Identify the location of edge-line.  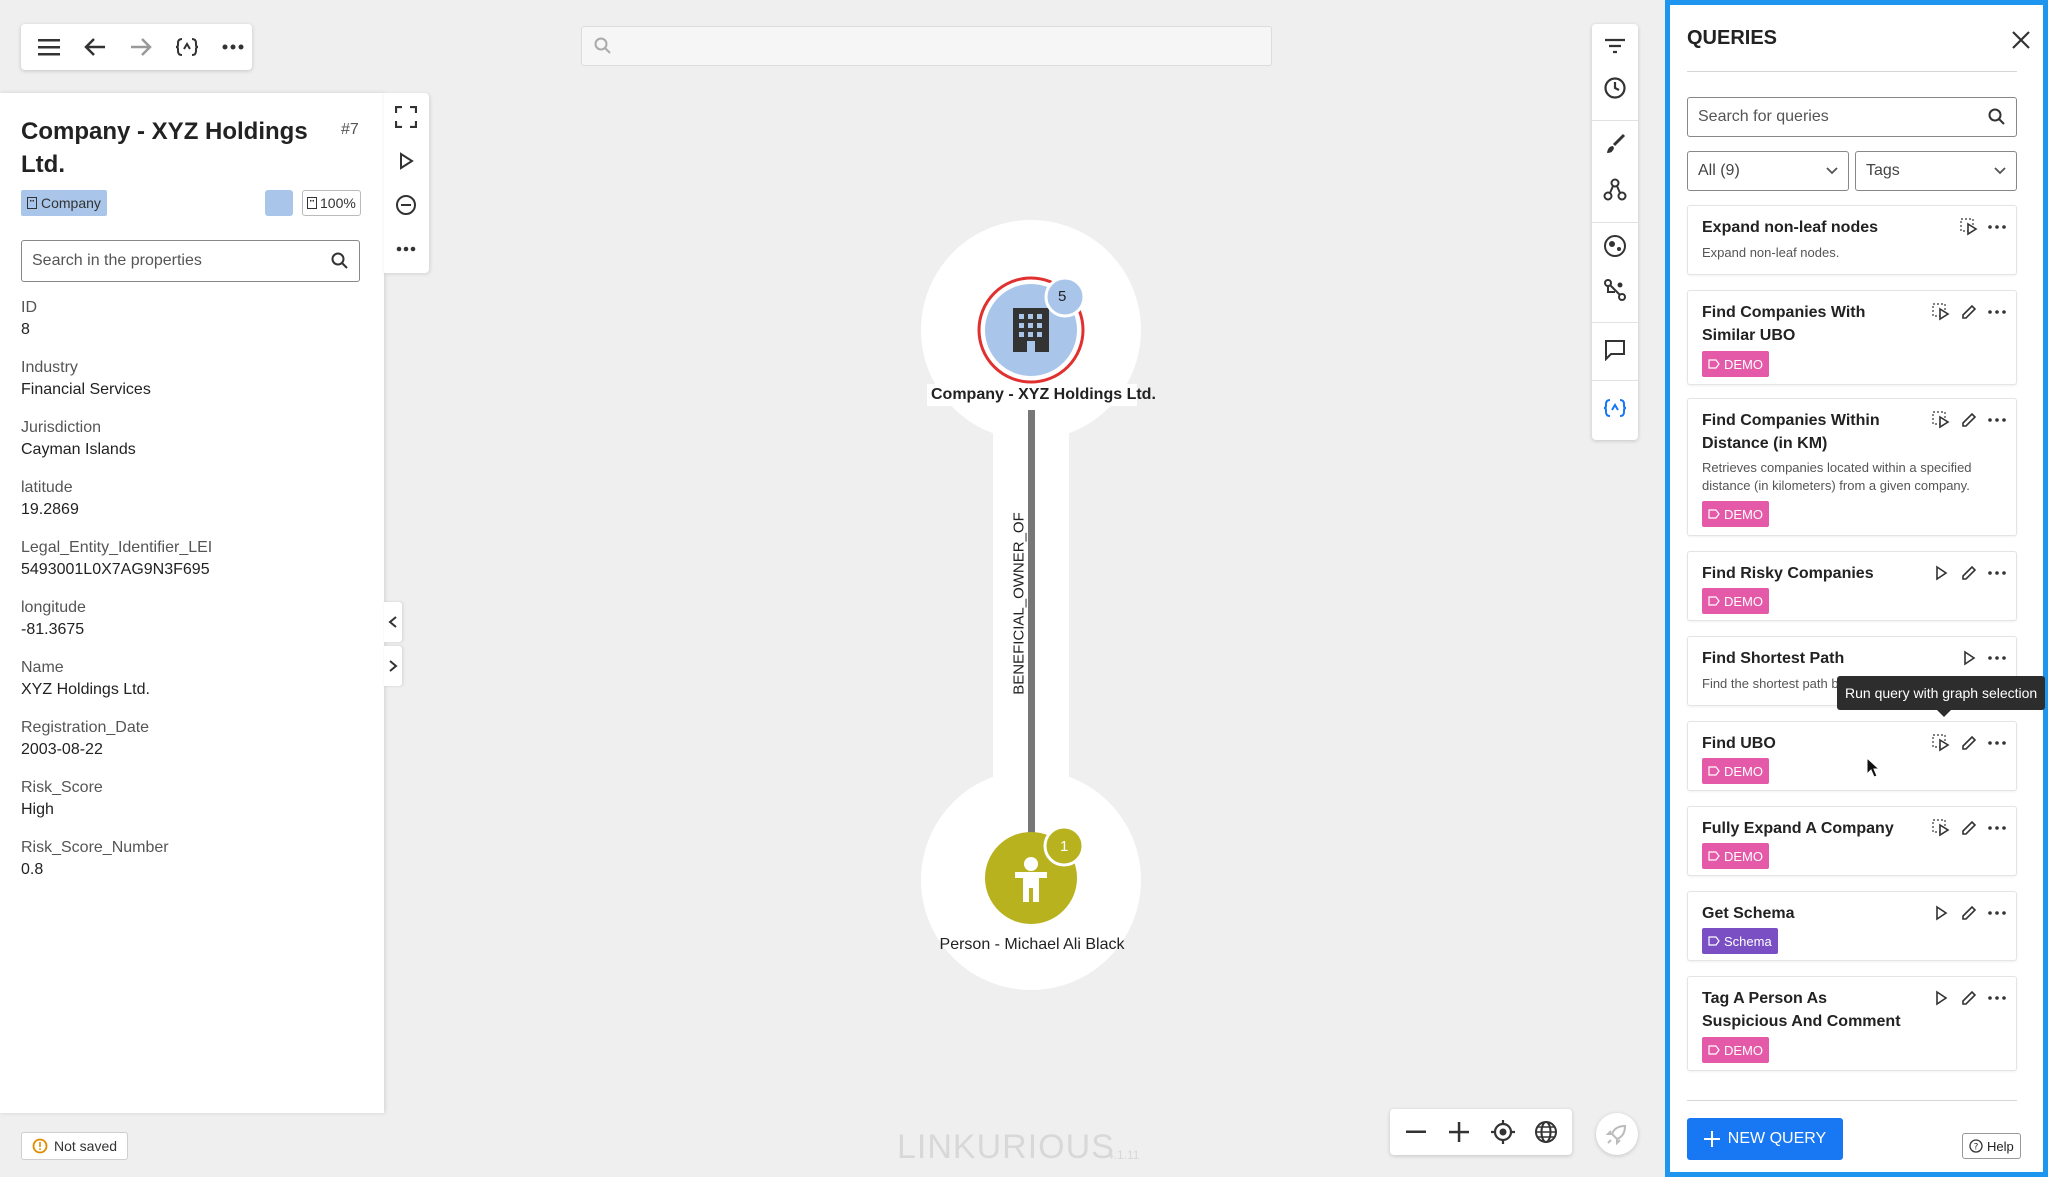
(1031, 622).